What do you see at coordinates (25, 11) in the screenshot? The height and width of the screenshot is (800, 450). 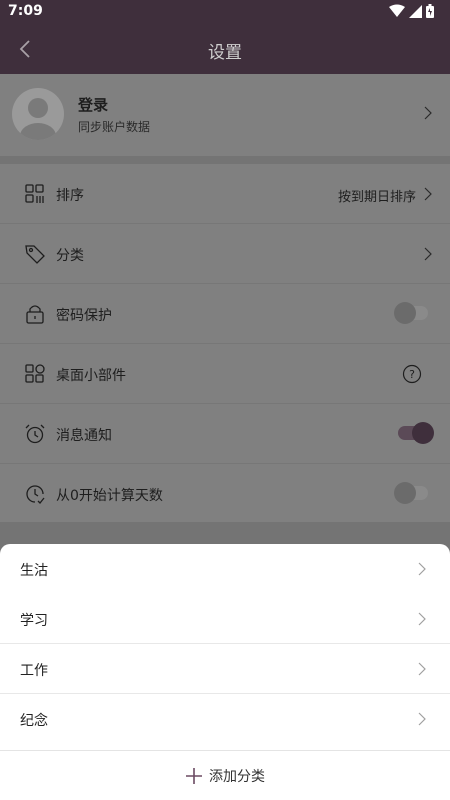 I see `status-time: 7:09` at bounding box center [25, 11].